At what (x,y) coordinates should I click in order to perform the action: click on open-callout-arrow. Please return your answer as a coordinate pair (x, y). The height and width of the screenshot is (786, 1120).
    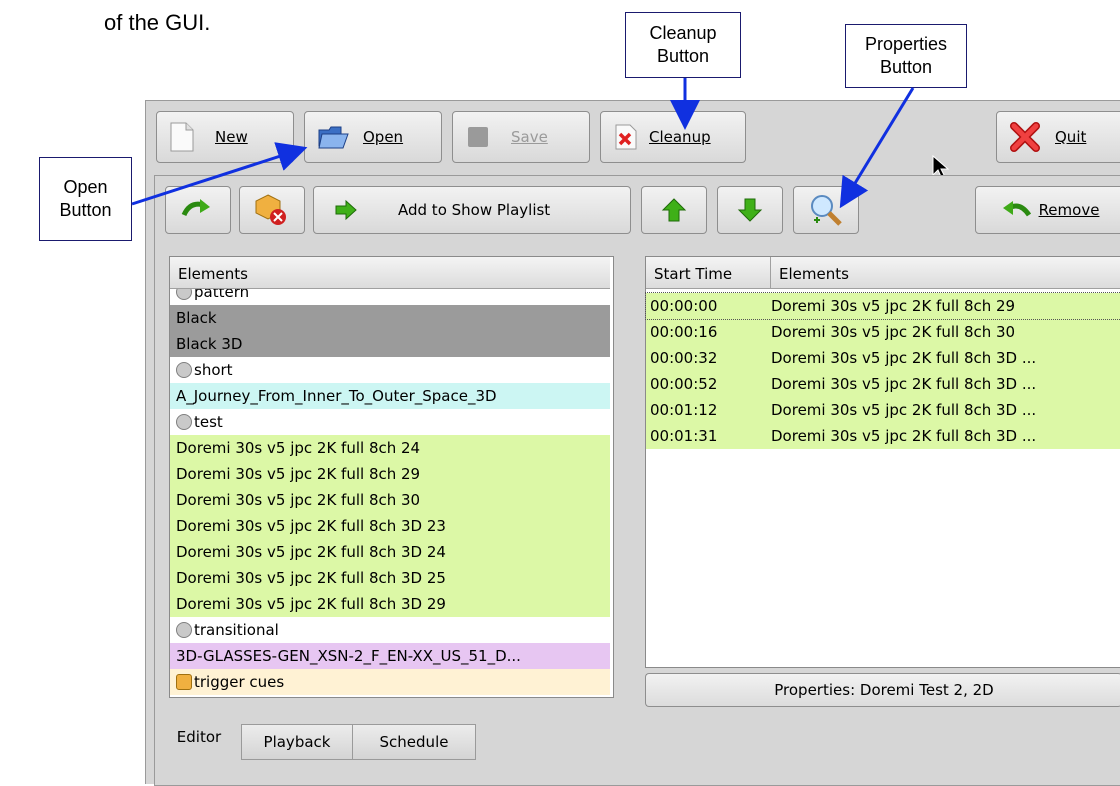
    Looking at the image, I should click on (219, 174).